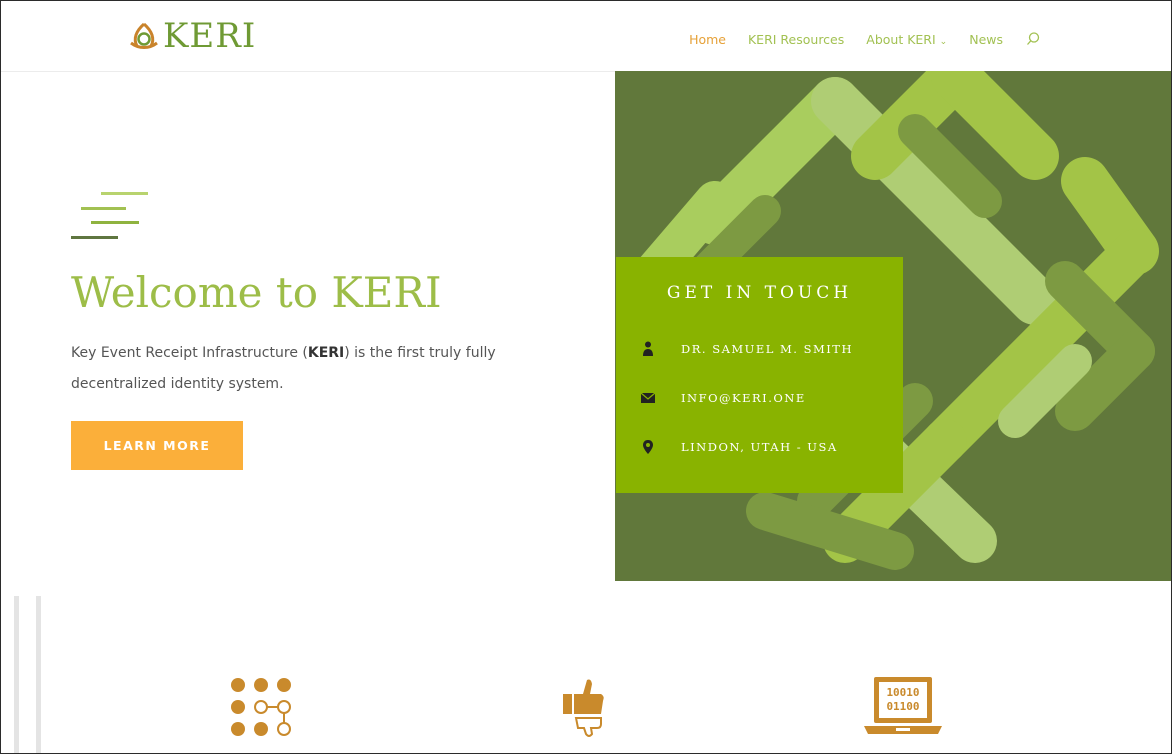 The image size is (1172, 754). I want to click on hero-desc-bold: KERI, so click(326, 353).